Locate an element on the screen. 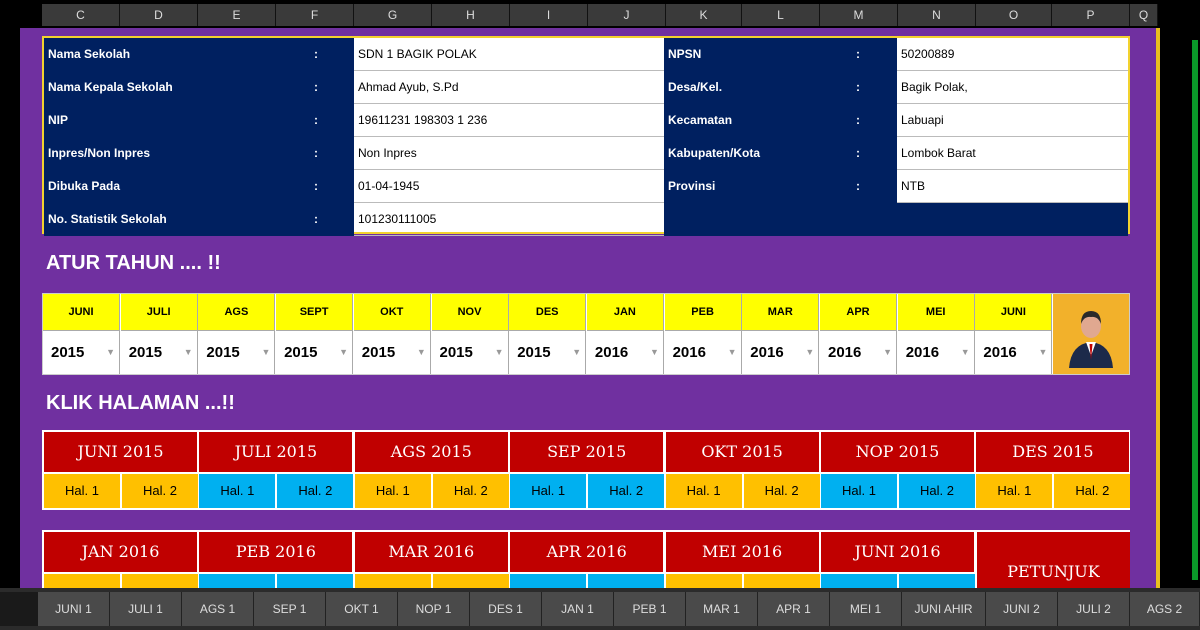 Image resolution: width=1200 pixels, height=630 pixels. sheet-tab: NOP 1 is located at coordinates (434, 609).